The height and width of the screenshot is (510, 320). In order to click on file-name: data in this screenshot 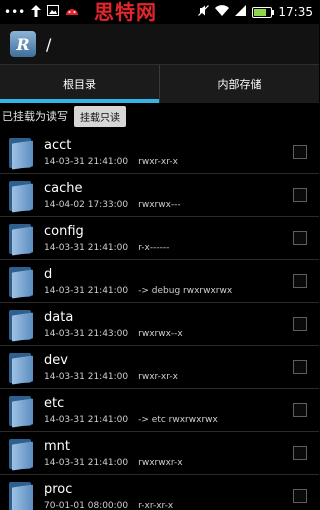, I will do `click(59, 317)`.